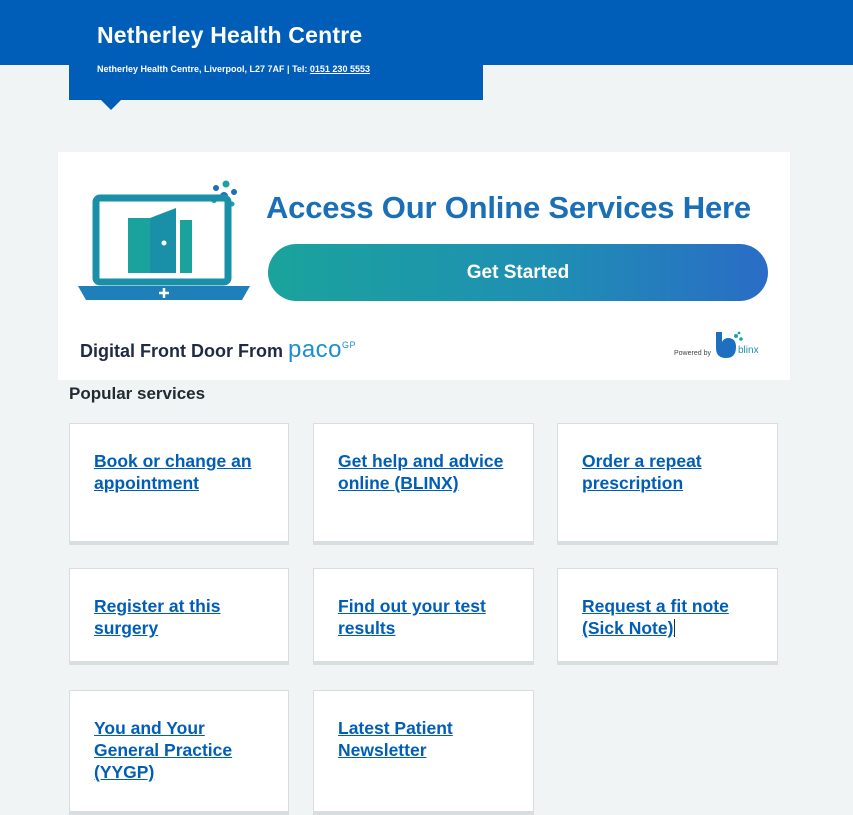 Image resolution: width=853 pixels, height=815 pixels. I want to click on service-card: Order a repeat prescription, so click(667, 484).